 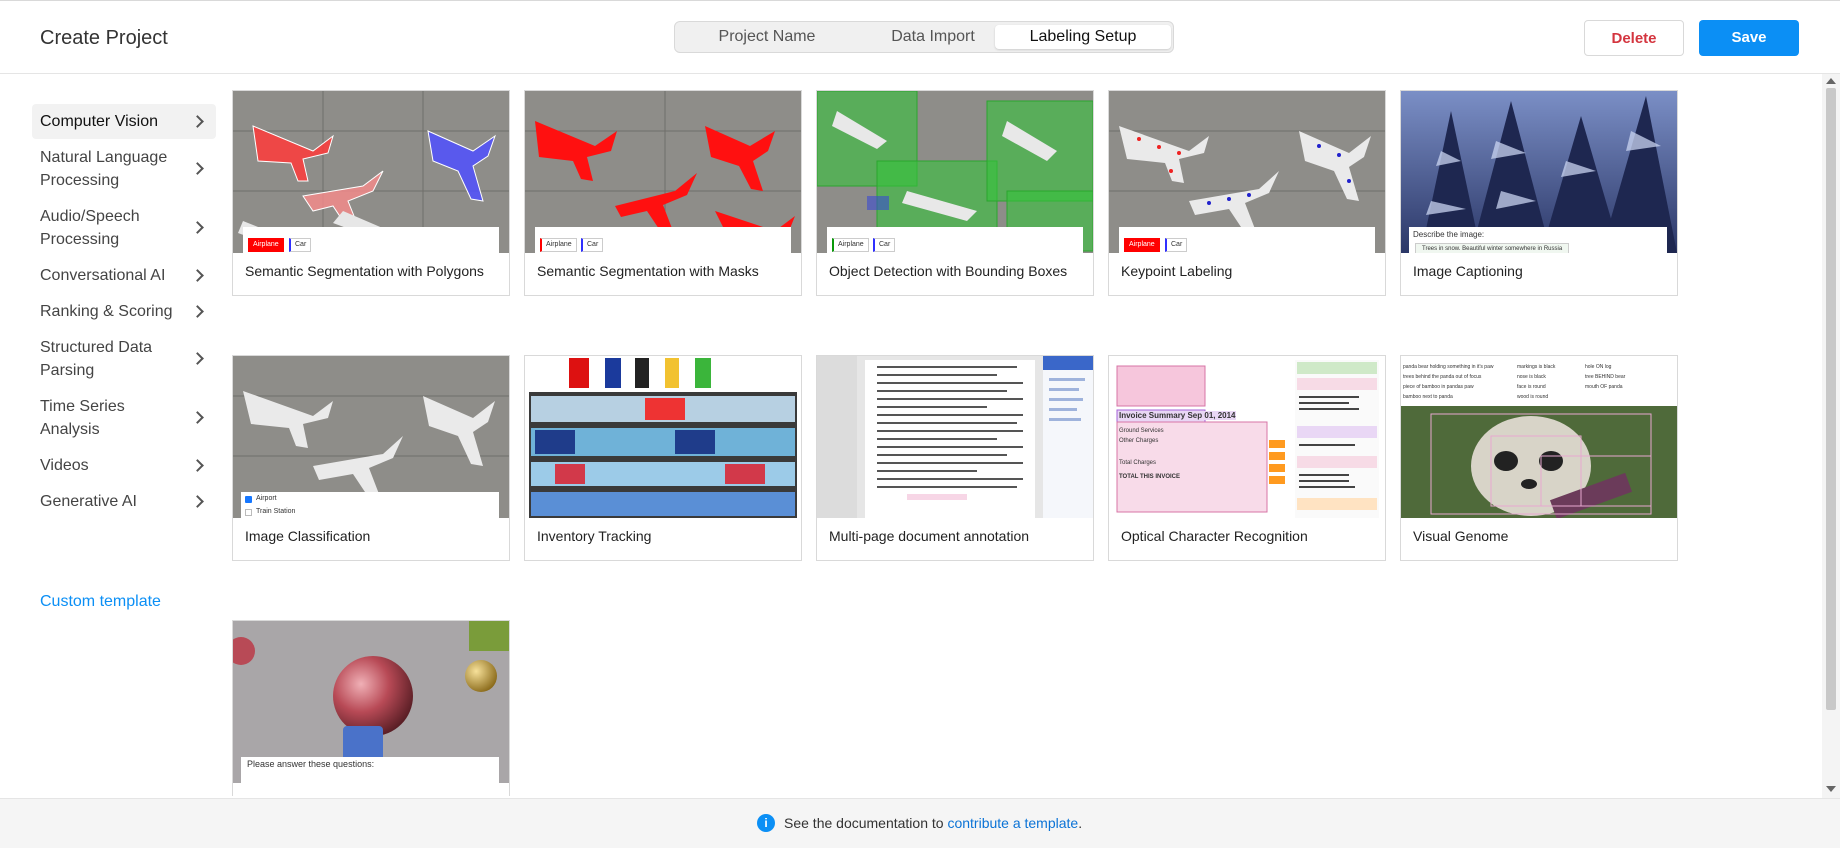 I want to click on region-item: piece of bamboo in pandas paw, so click(x=1438, y=387).